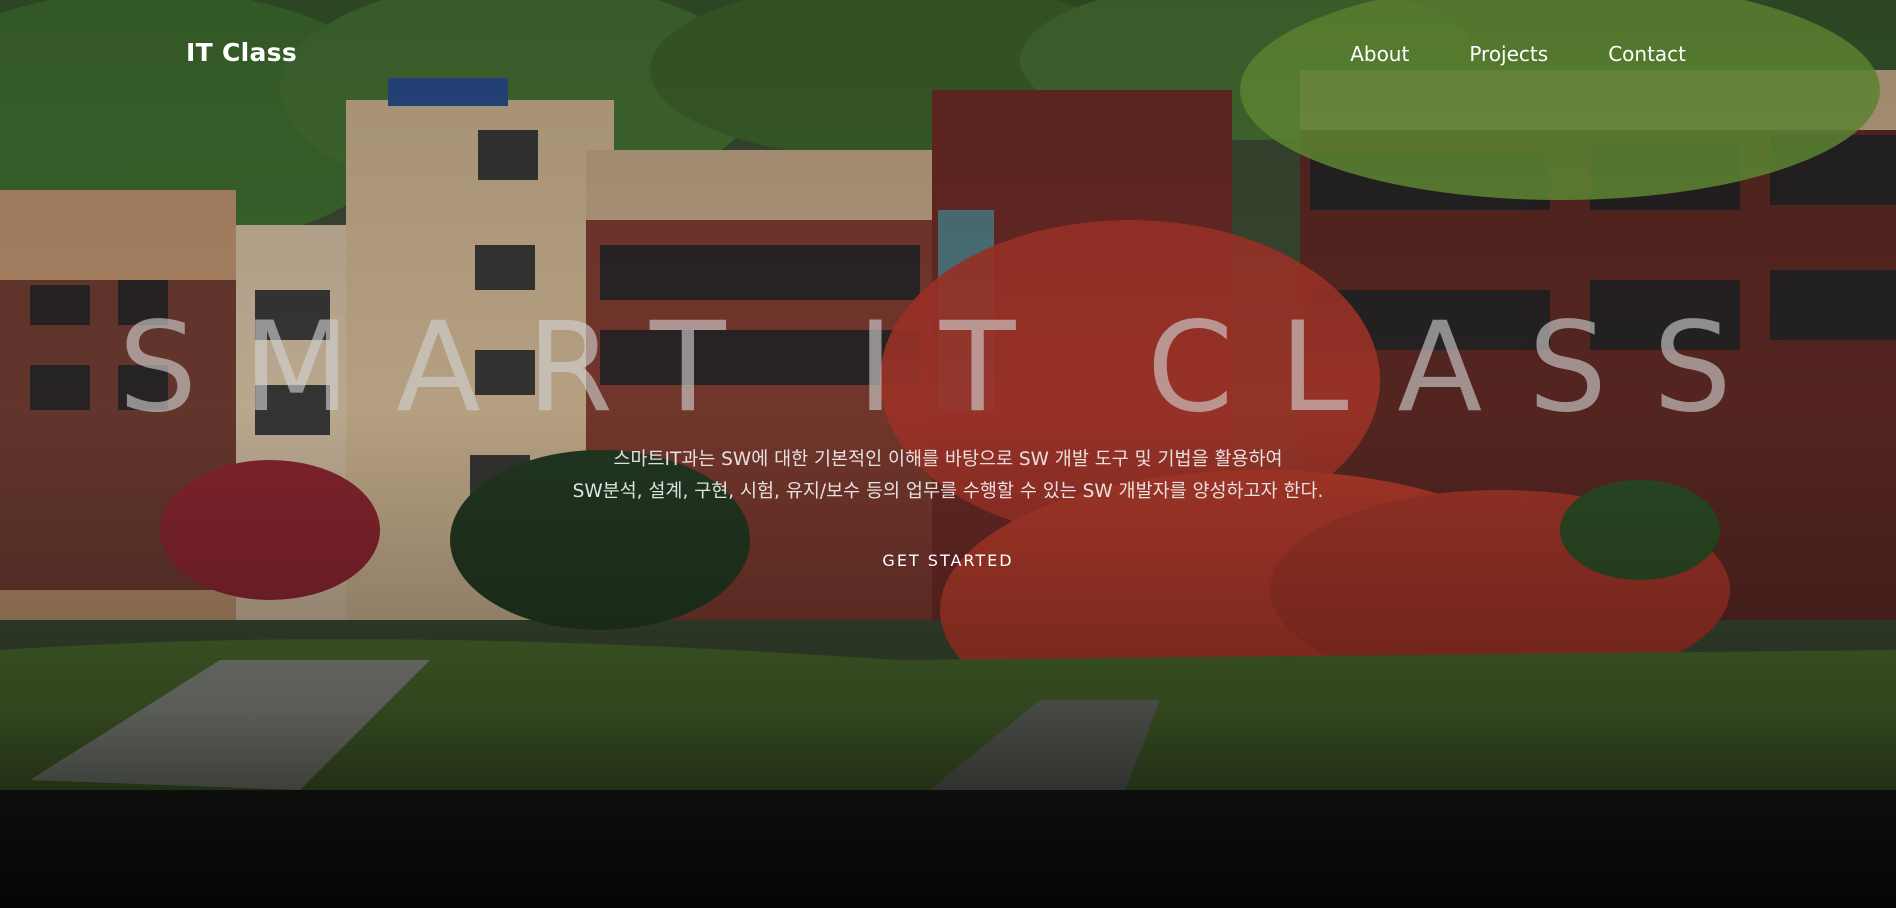 This screenshot has height=908, width=1896. Describe the element at coordinates (948, 55) in the screenshot. I see `navbar: IT Class About Projects Contact` at that location.